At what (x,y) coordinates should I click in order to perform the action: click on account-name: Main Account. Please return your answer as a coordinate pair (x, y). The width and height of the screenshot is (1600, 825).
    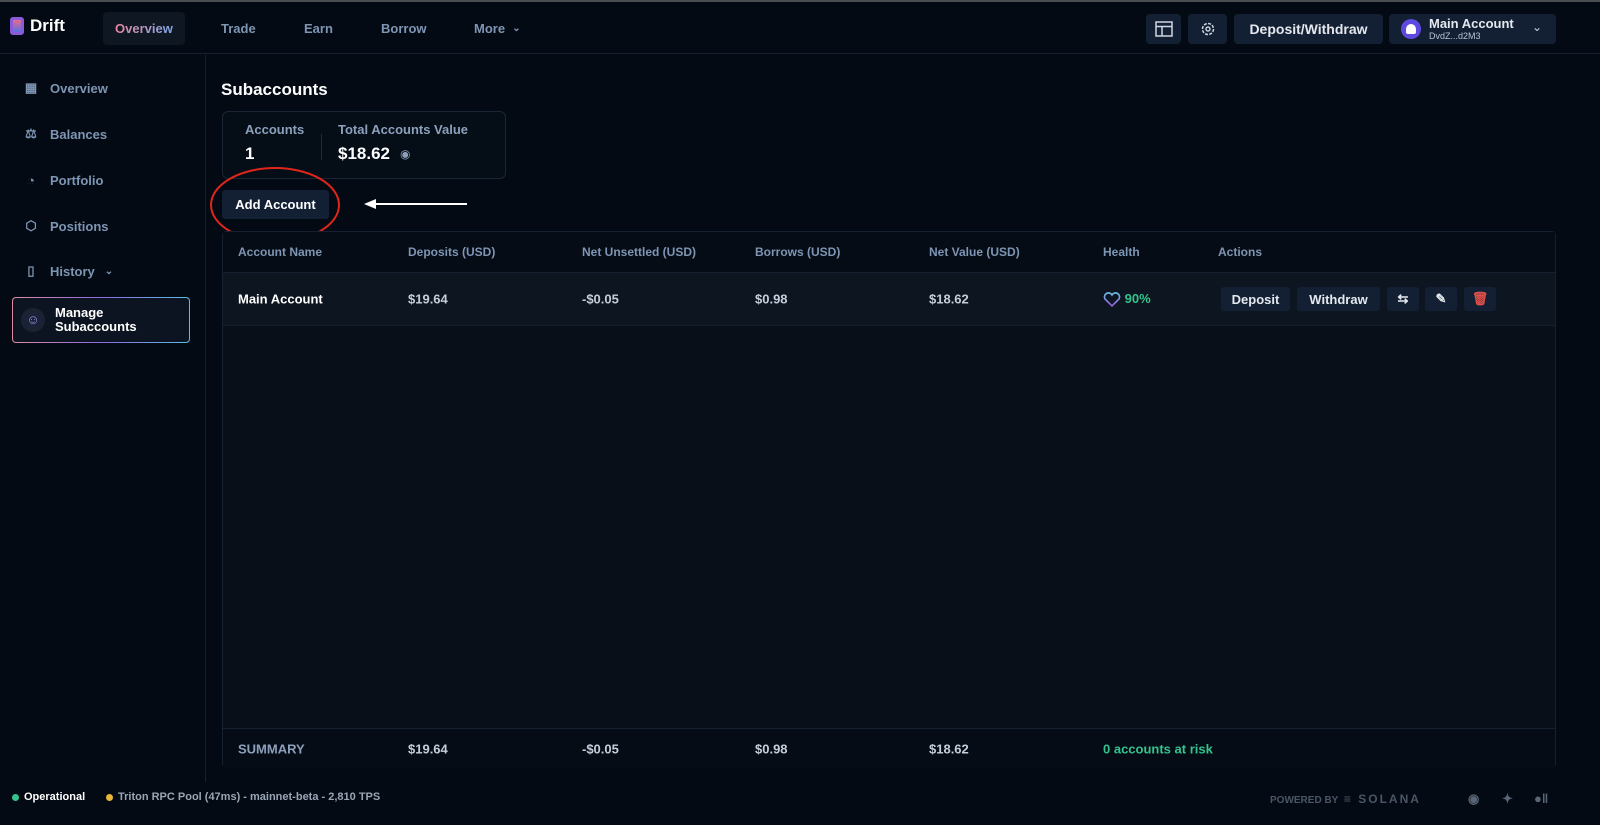
    Looking at the image, I should click on (1471, 23).